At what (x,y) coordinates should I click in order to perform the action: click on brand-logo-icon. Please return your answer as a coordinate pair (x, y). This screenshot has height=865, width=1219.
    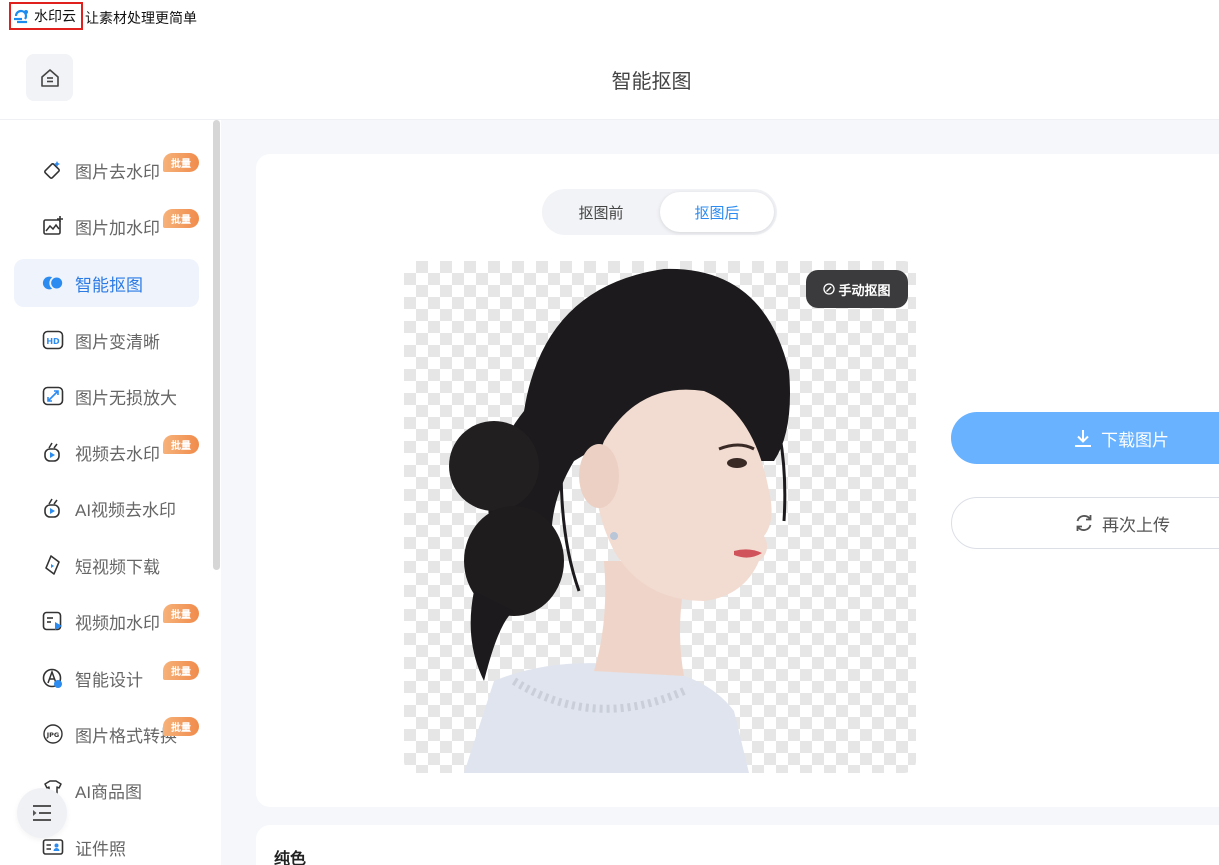
    Looking at the image, I should click on (21, 16).